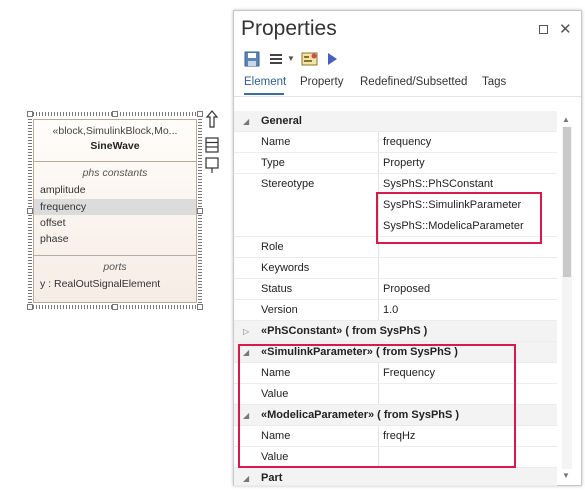 Image resolution: width=585 pixels, height=492 pixels. What do you see at coordinates (565, 29) in the screenshot?
I see `close-icon: ✕` at bounding box center [565, 29].